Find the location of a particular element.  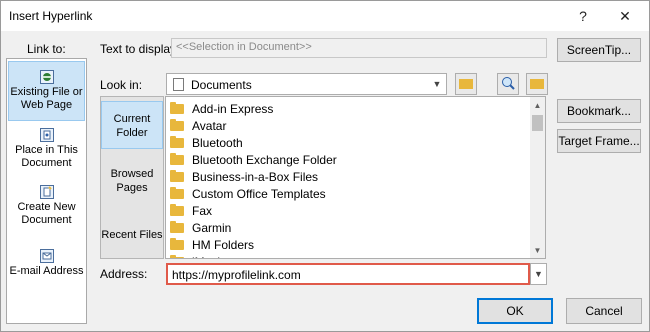

sidebar-item-label: Existing File or Web Page is located at coordinates (46, 98).